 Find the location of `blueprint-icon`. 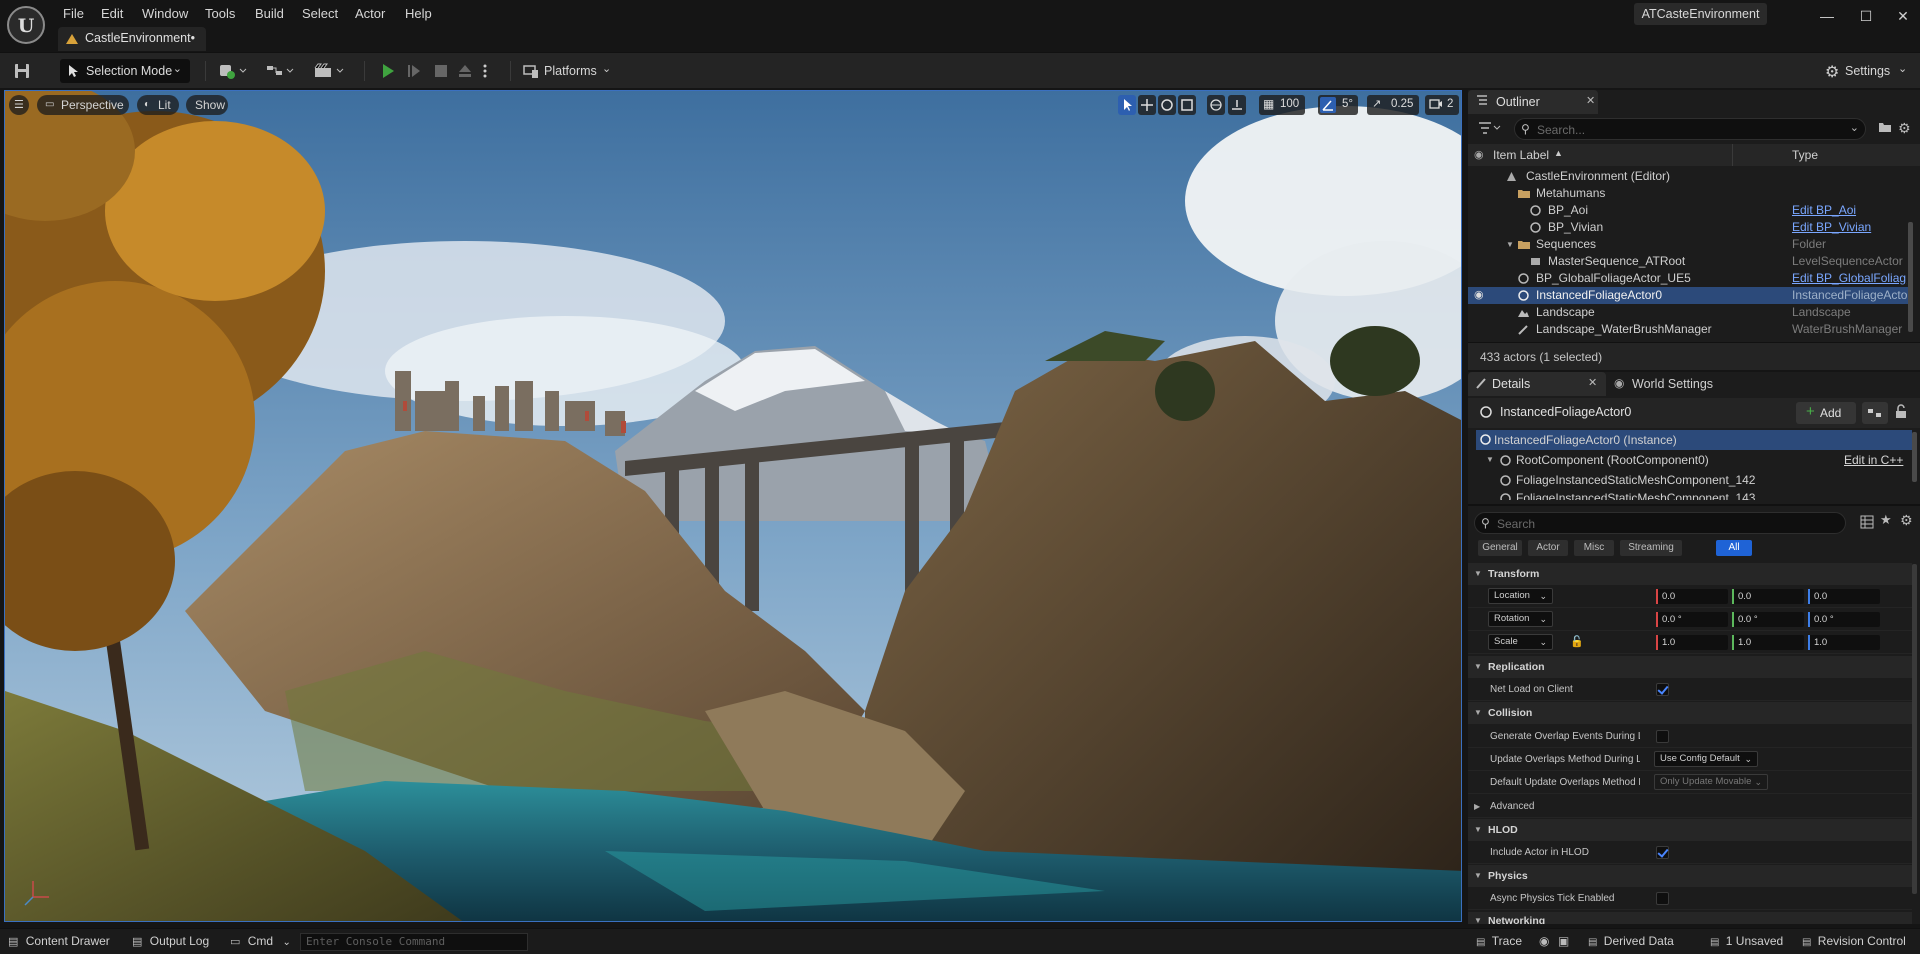

blueprint-icon is located at coordinates (281, 71).